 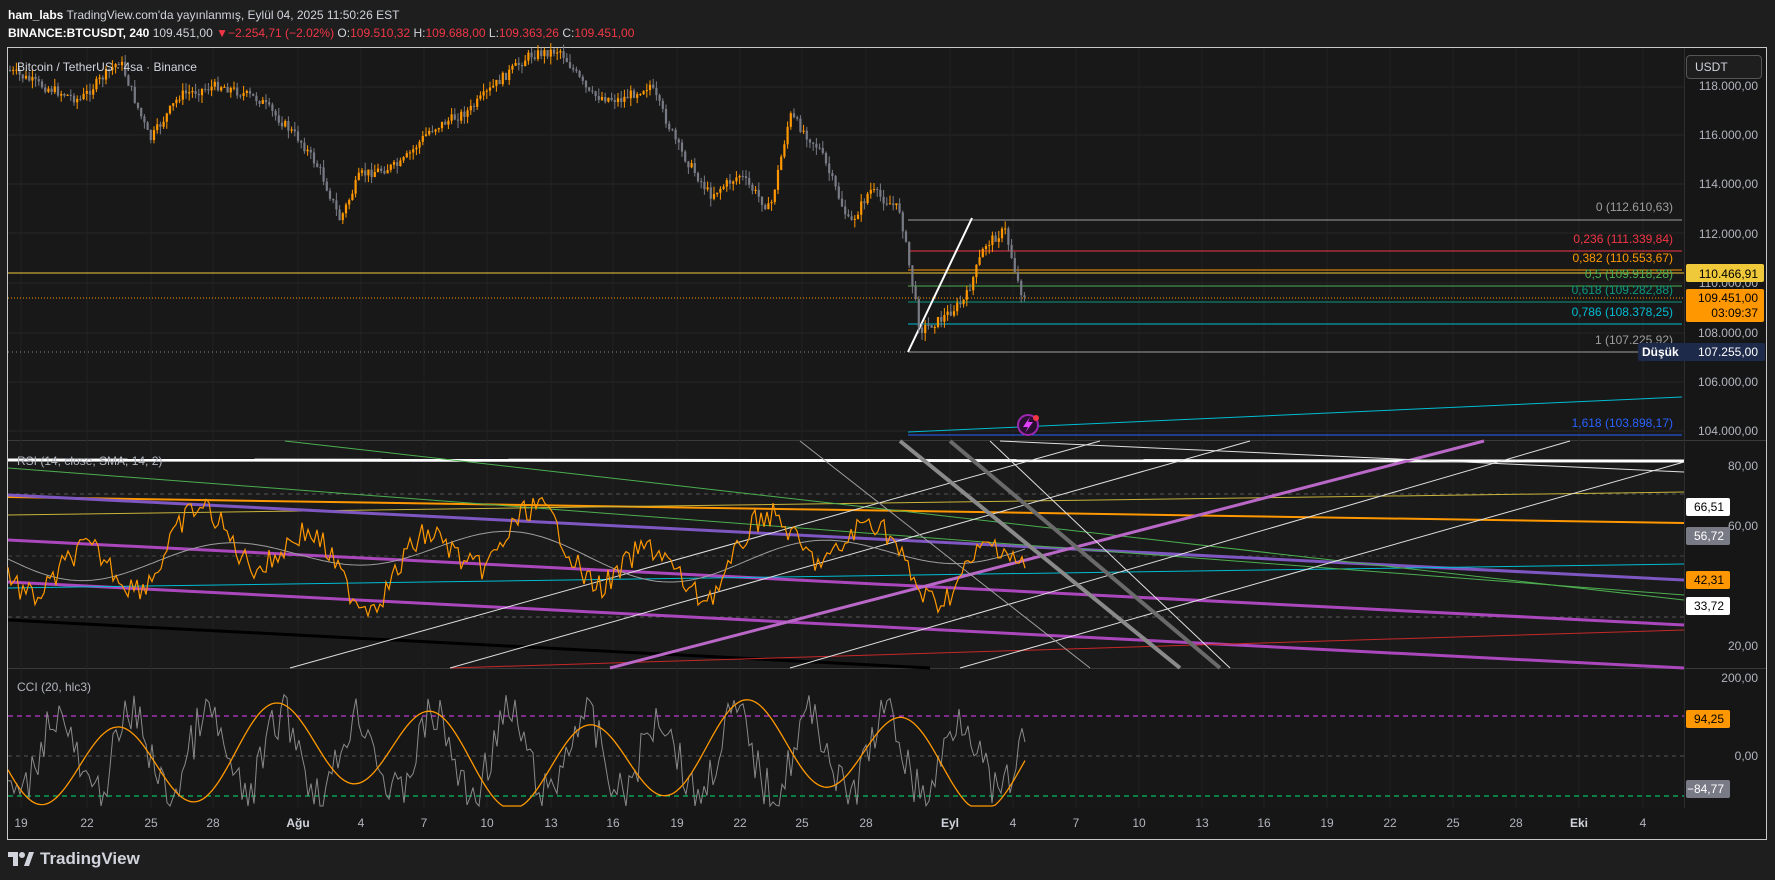 I want to click on time-axis-label: 7, so click(x=424, y=823).